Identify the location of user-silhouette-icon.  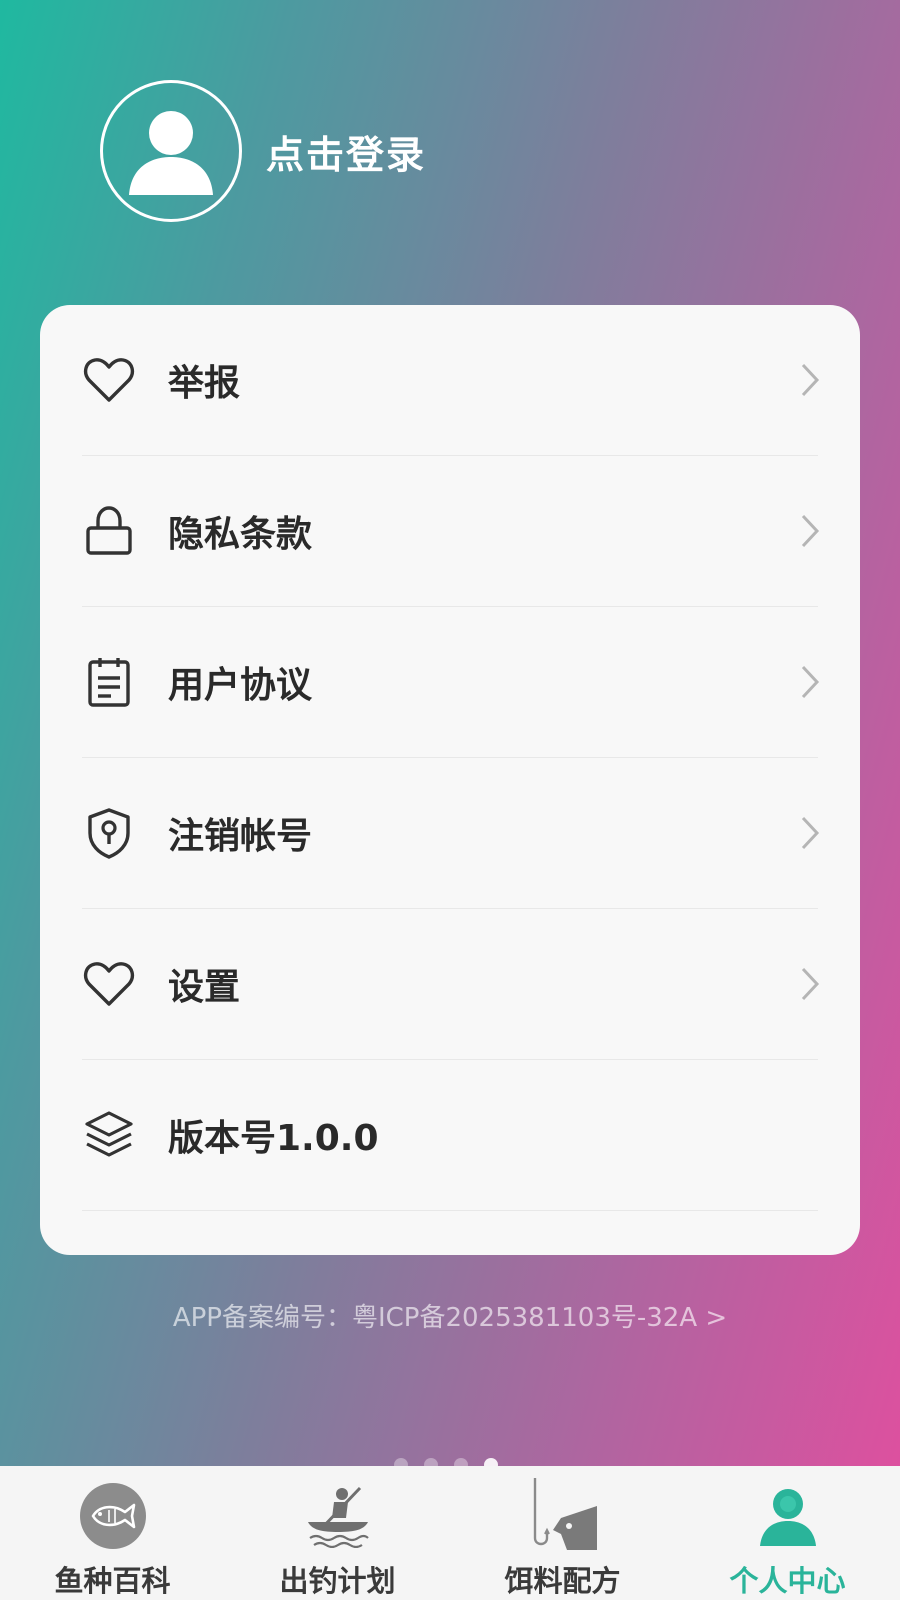
(171, 153).